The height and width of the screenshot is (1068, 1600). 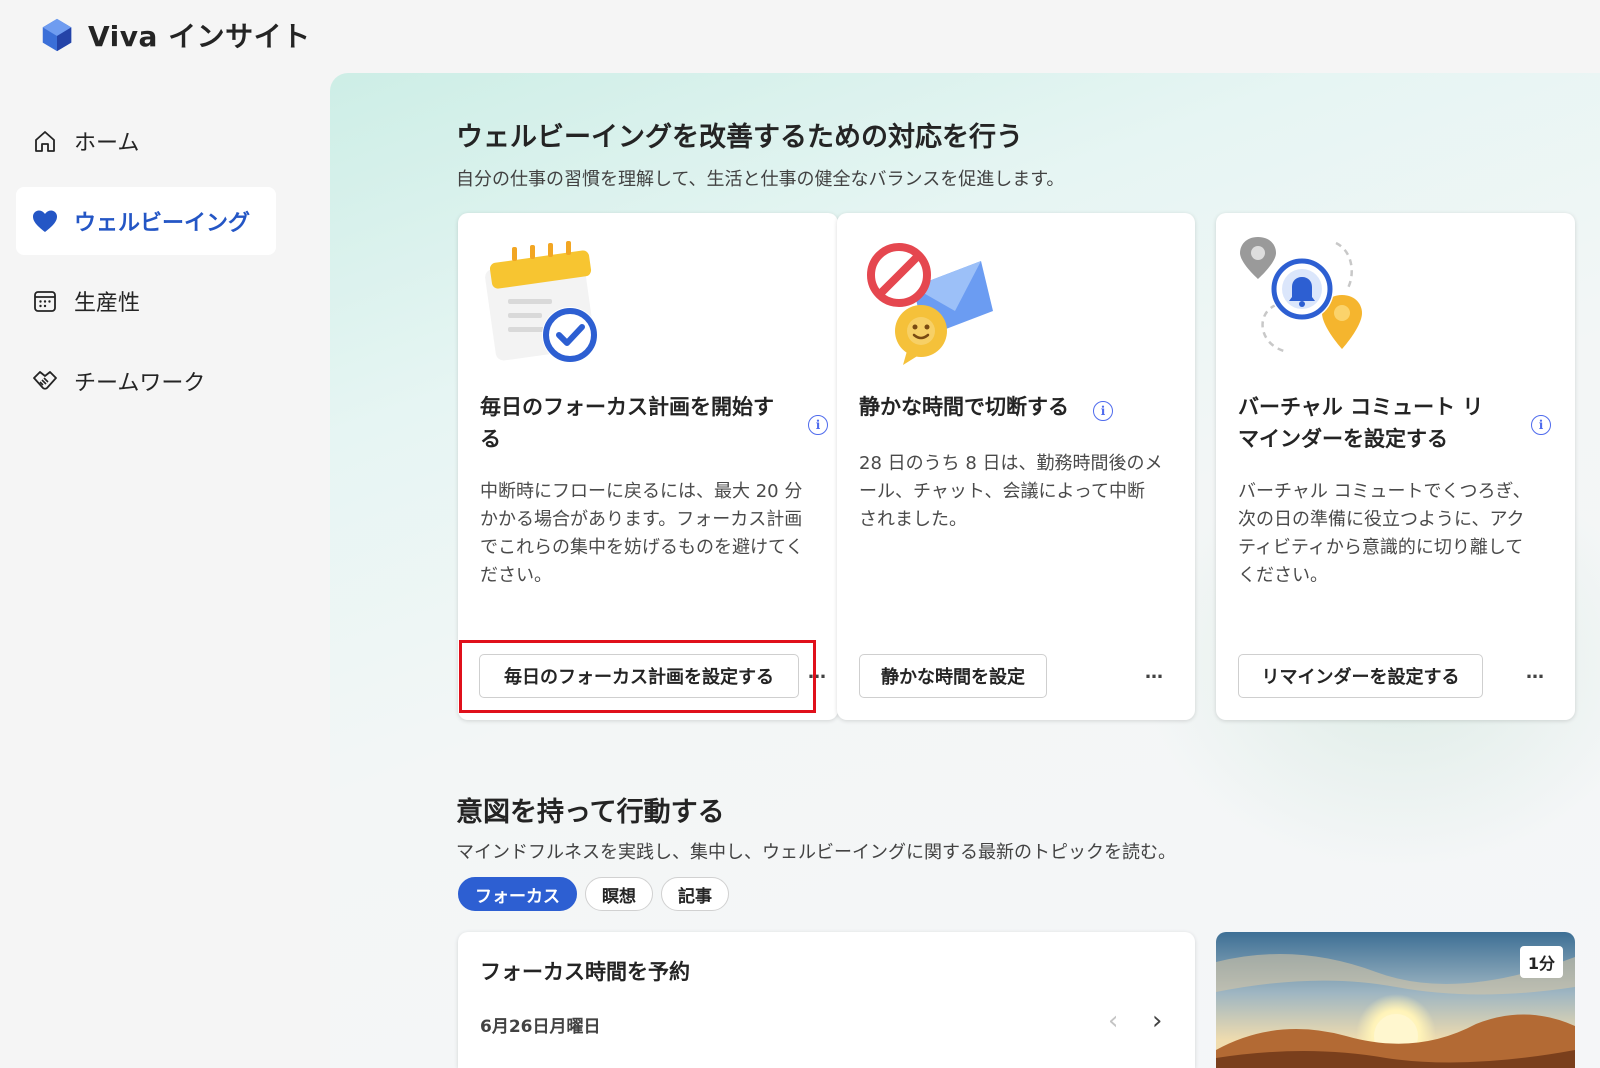 What do you see at coordinates (641, 491) in the screenshot?
I see `card-description-line: 中断時にフローに戻るには、最大 20 分` at bounding box center [641, 491].